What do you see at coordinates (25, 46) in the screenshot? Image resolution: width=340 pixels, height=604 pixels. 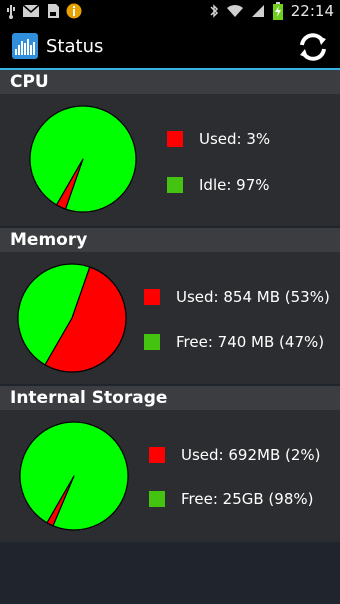 I see `app-logo-icon` at bounding box center [25, 46].